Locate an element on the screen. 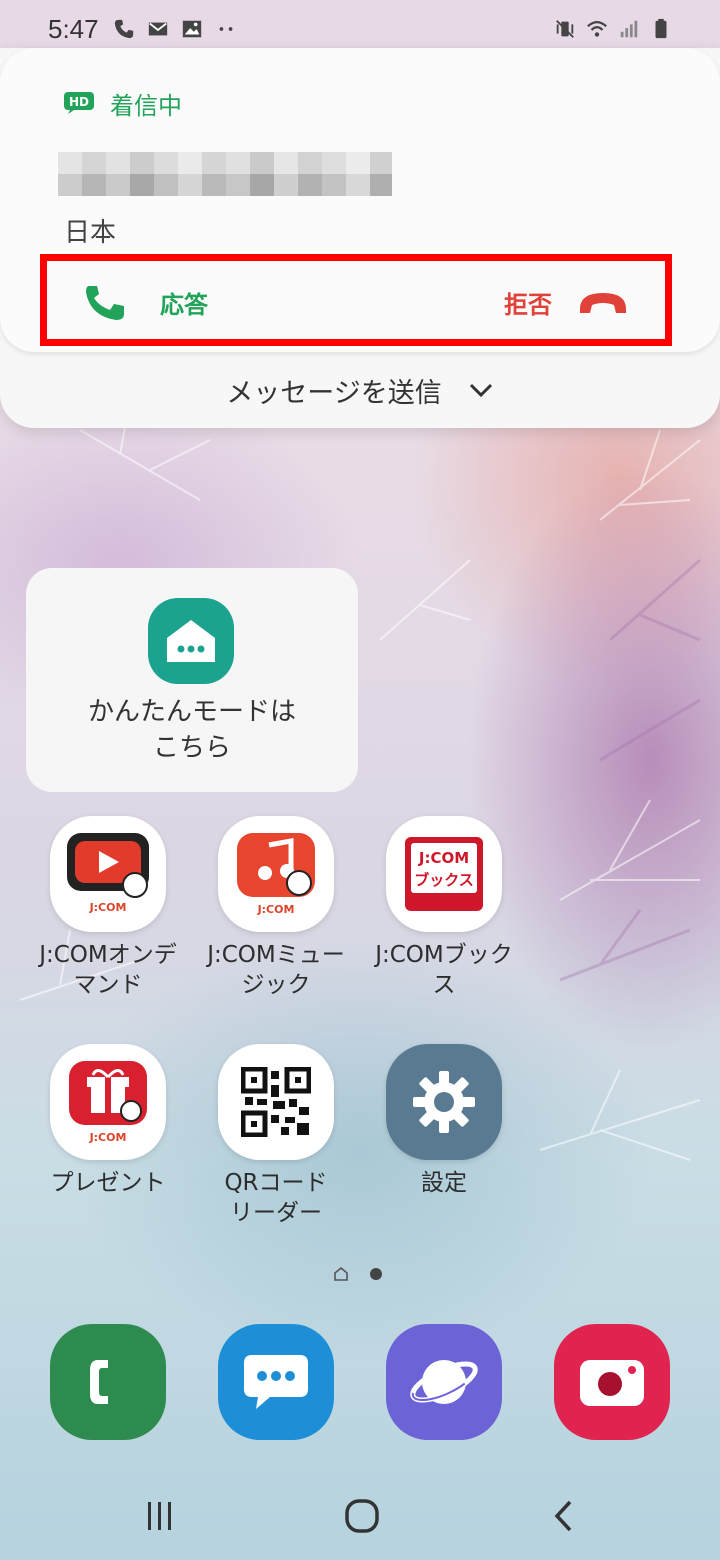 This screenshot has width=720, height=1560. more-notifications-icon is located at coordinates (226, 29).